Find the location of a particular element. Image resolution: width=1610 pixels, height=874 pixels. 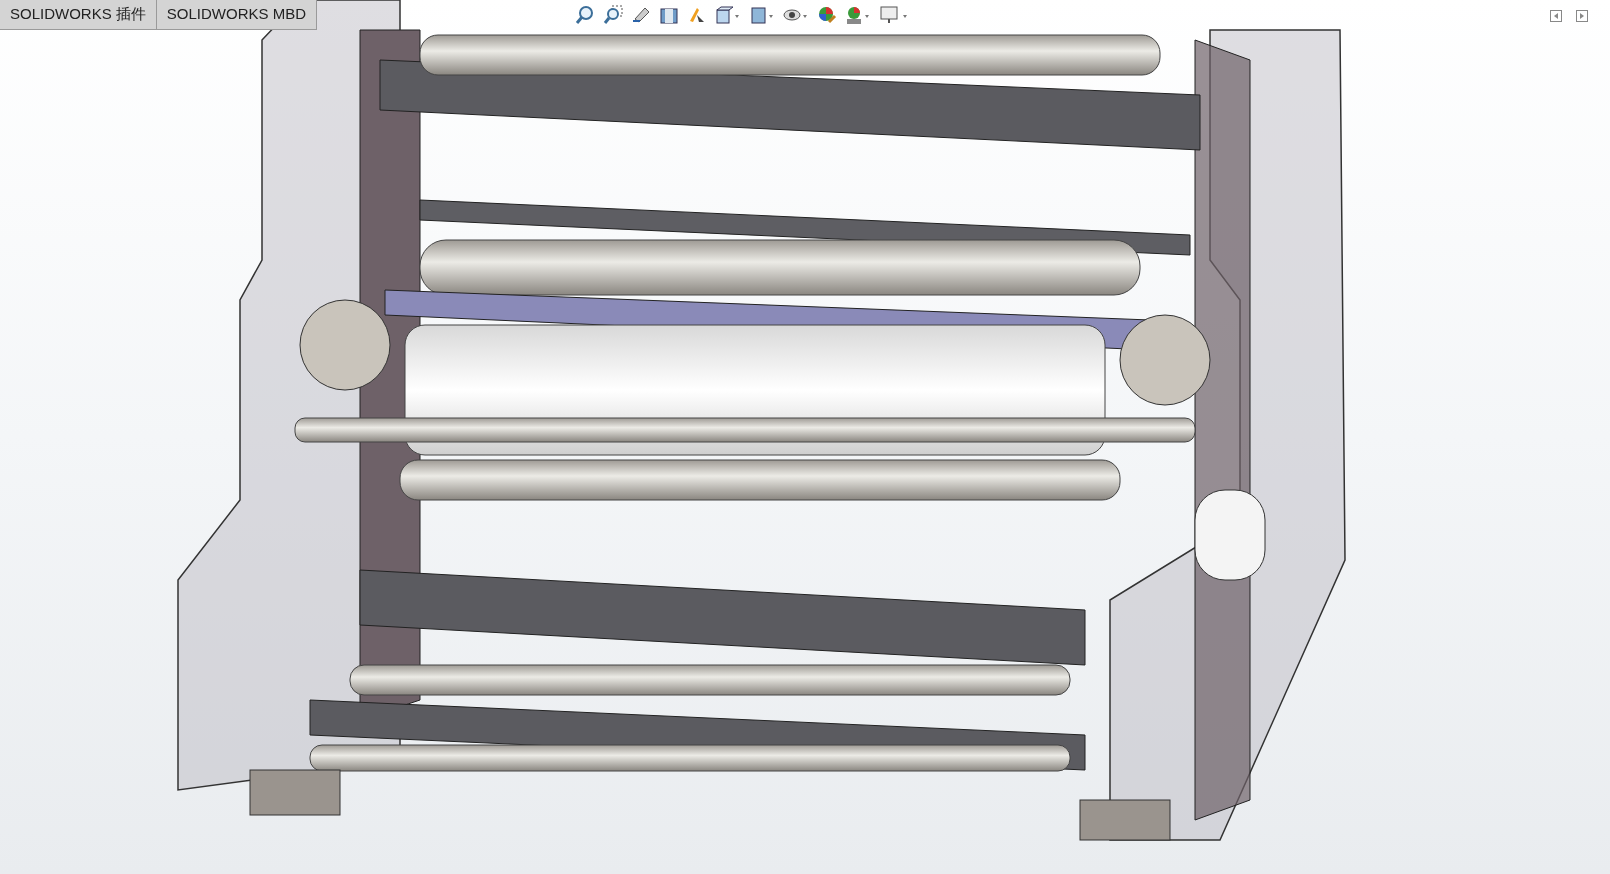

scene-icon is located at coordinates (858, 15).